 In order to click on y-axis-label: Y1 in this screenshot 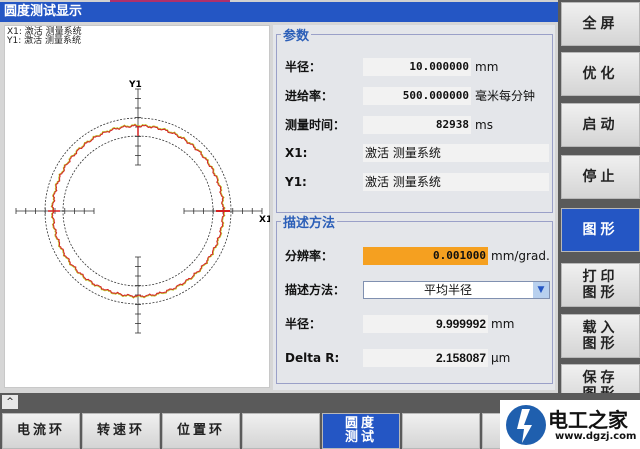, I will do `click(135, 85)`.